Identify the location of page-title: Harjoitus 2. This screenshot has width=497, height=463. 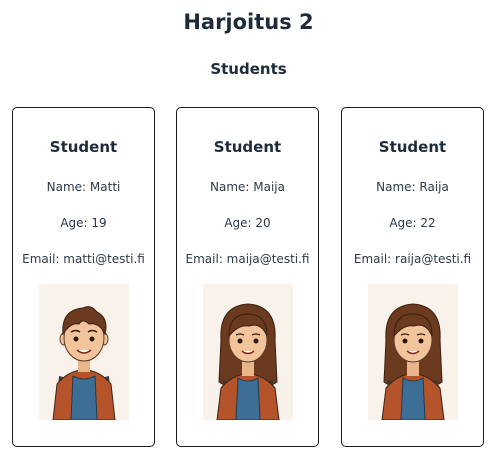
(248, 22).